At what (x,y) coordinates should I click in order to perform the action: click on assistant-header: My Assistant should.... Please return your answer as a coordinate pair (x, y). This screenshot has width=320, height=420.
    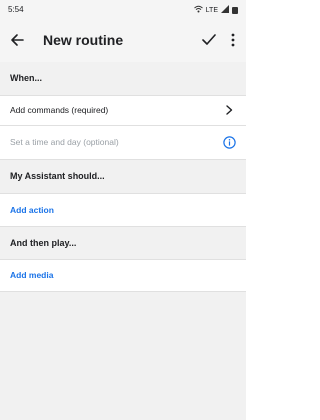
    Looking at the image, I should click on (123, 176).